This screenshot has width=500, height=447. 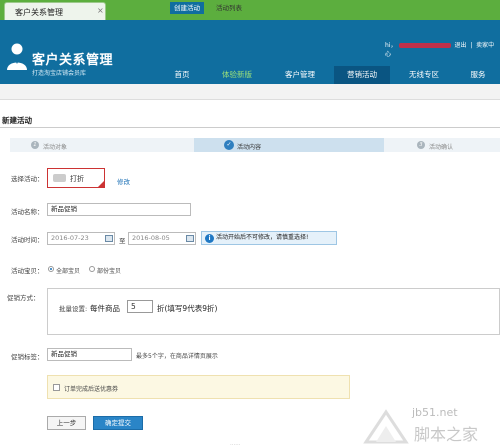 What do you see at coordinates (187, 308) in the screenshot?
I see `discount-hint: 折(填写9代表9折)` at bounding box center [187, 308].